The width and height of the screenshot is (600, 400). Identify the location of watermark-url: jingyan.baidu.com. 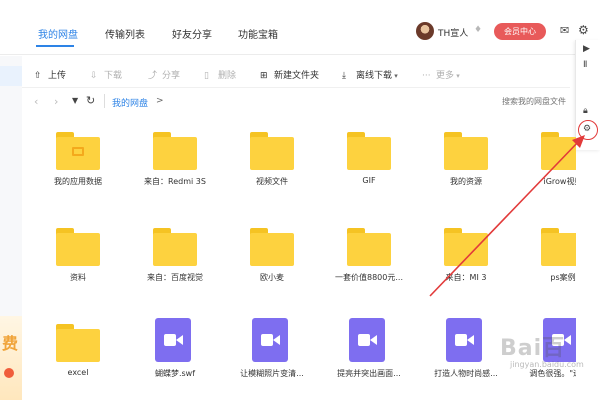
(547, 364).